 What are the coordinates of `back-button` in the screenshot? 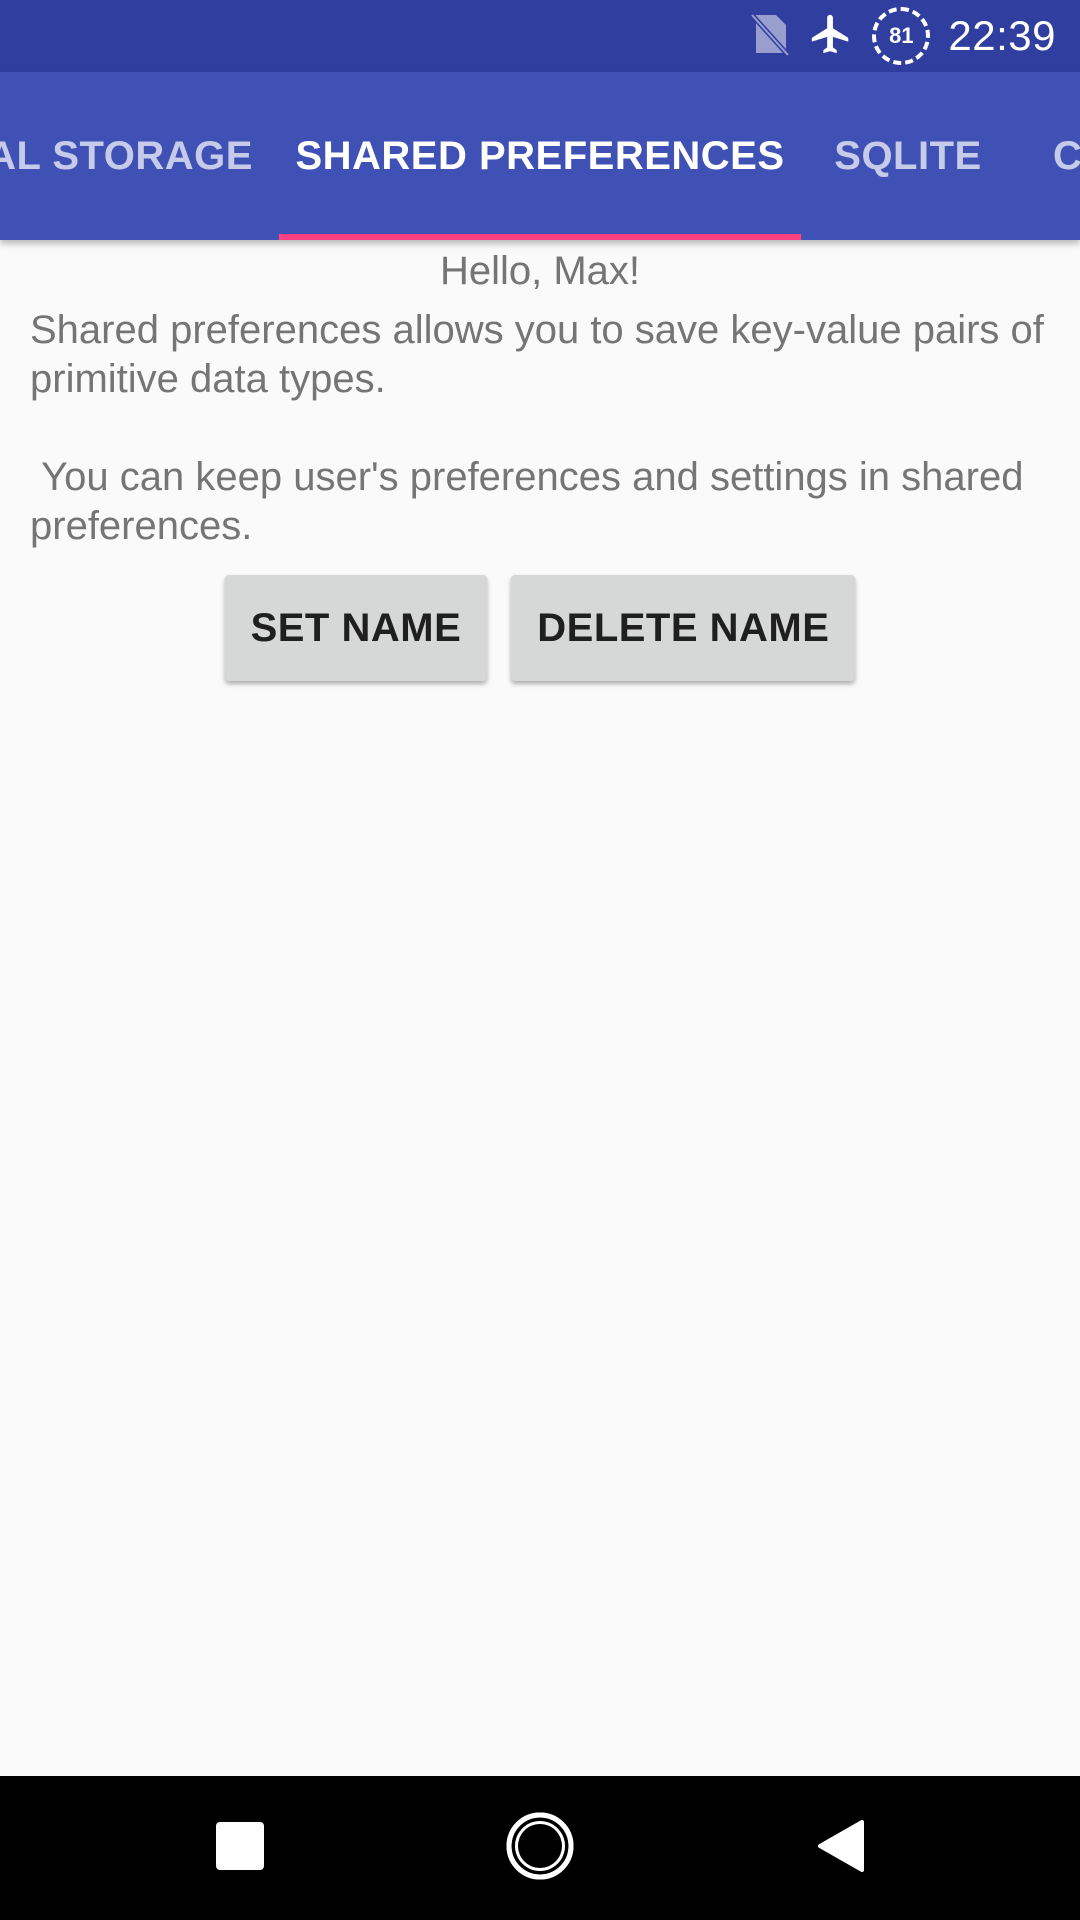 It's located at (840, 1848).